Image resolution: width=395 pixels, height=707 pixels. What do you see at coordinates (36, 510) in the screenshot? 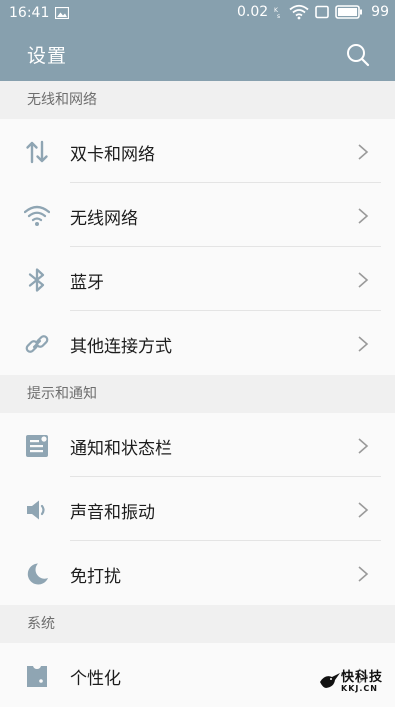
I see `speaker-icon` at bounding box center [36, 510].